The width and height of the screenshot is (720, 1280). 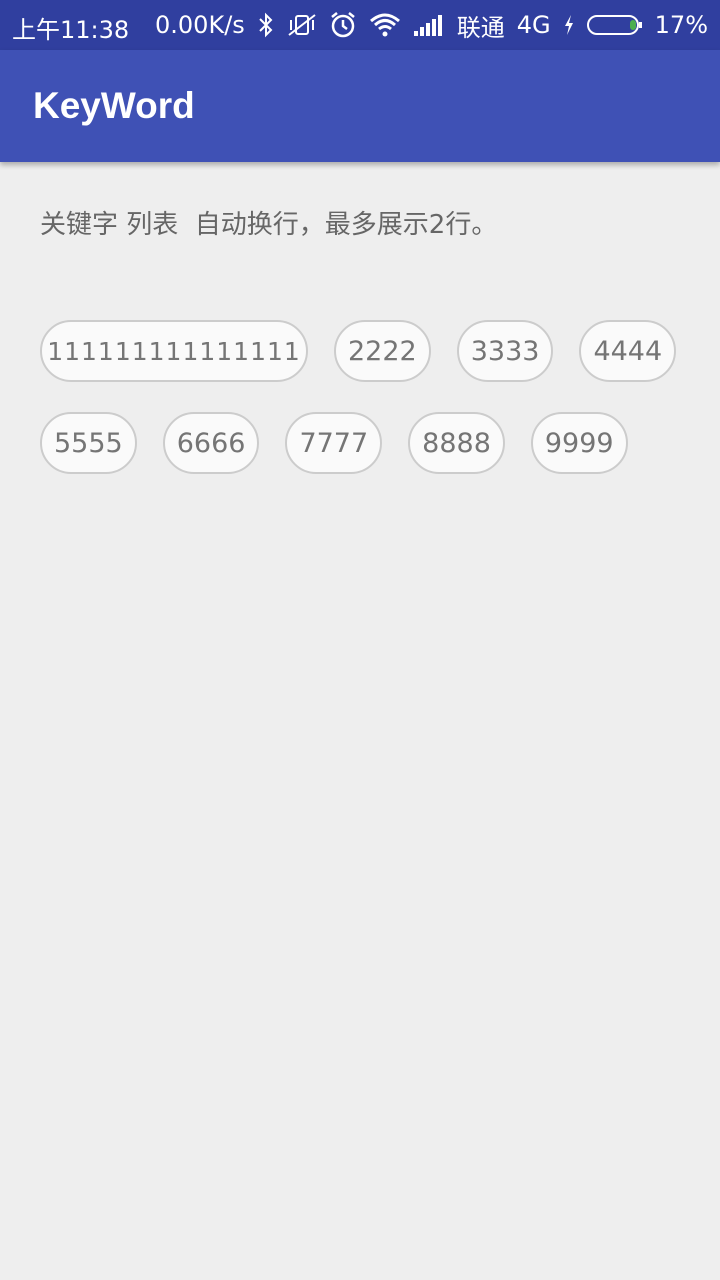 What do you see at coordinates (266, 25) in the screenshot?
I see `bluetooth-icon` at bounding box center [266, 25].